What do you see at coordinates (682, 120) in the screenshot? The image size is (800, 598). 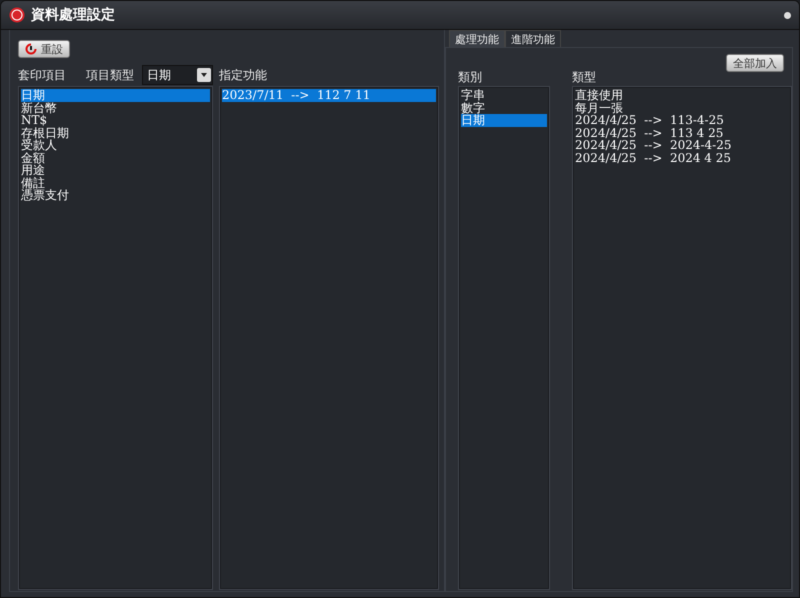 I see `list-item: 2024/4/25 --> 113-4-25` at bounding box center [682, 120].